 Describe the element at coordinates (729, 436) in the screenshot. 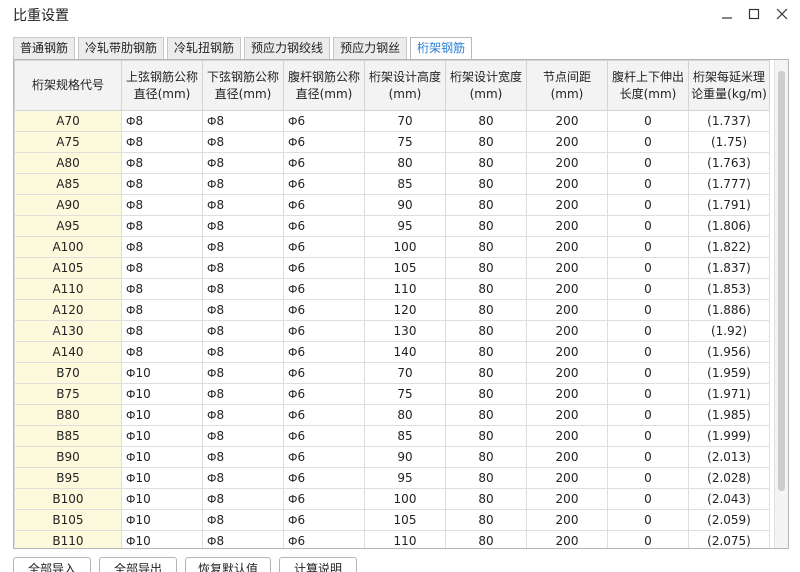

I see `cell-unit-weight: (1.999)` at that location.